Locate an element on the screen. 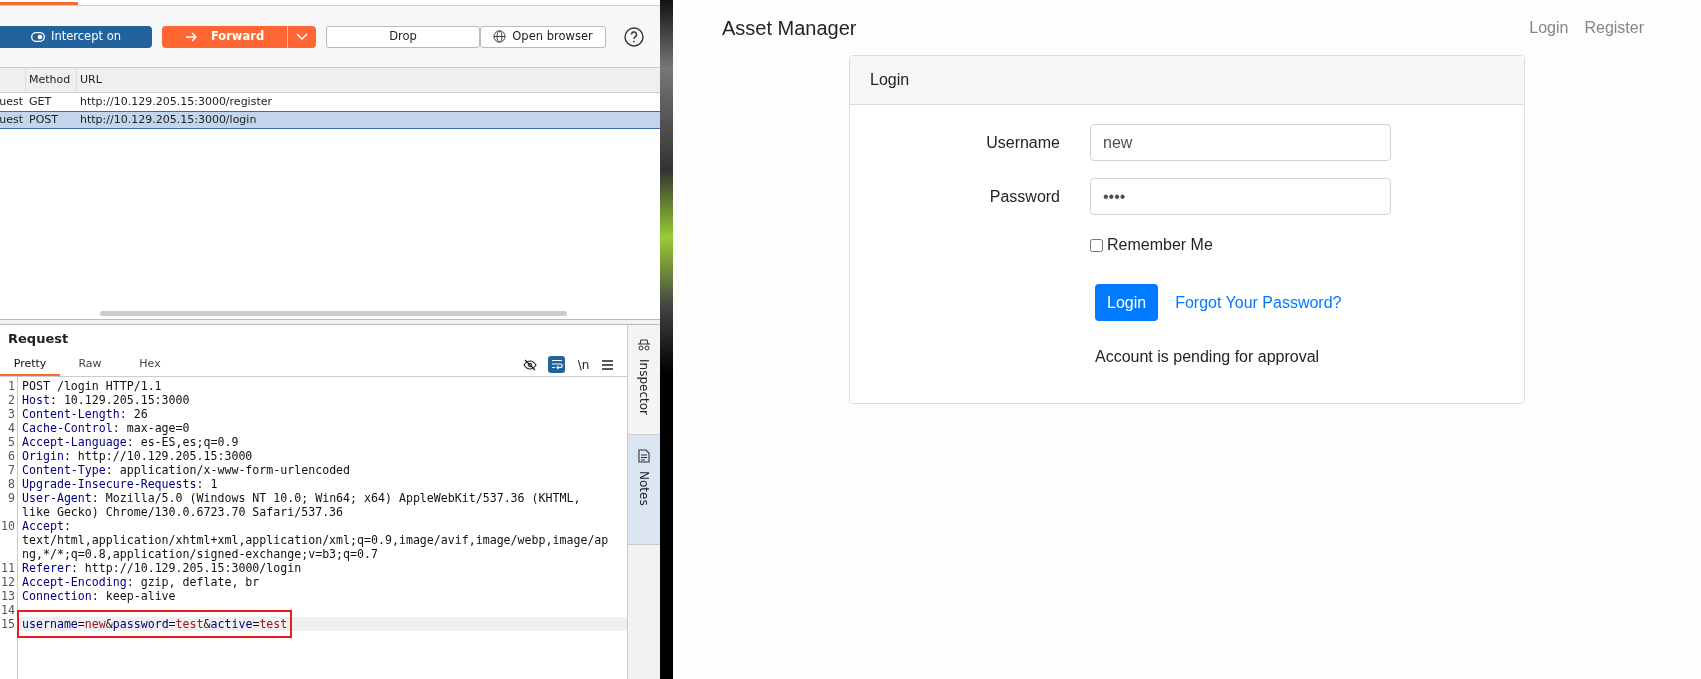 The height and width of the screenshot is (679, 1701). status-message: Account is pending for approval is located at coordinates (1207, 357).